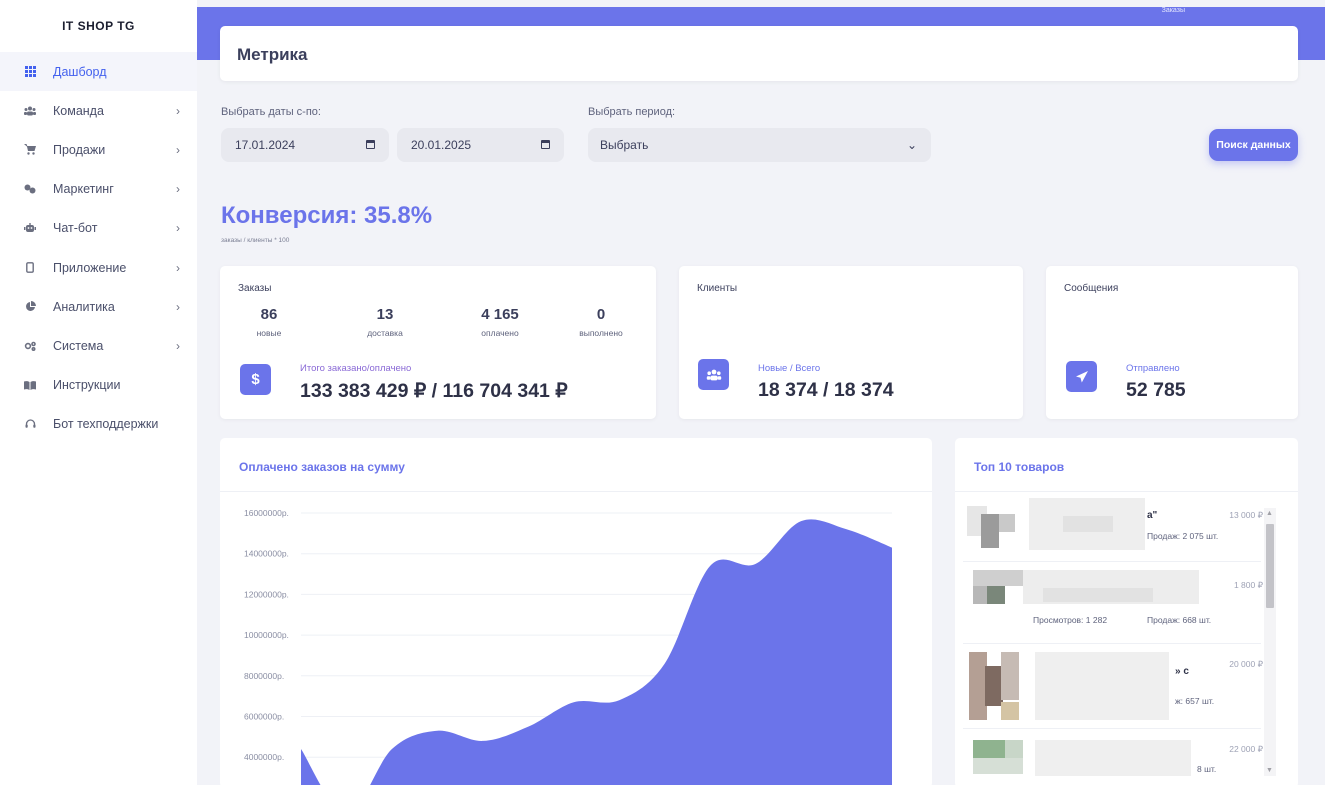  Describe the element at coordinates (480, 145) in the screenshot. I see `date-to-input: 20.01.2025` at that location.